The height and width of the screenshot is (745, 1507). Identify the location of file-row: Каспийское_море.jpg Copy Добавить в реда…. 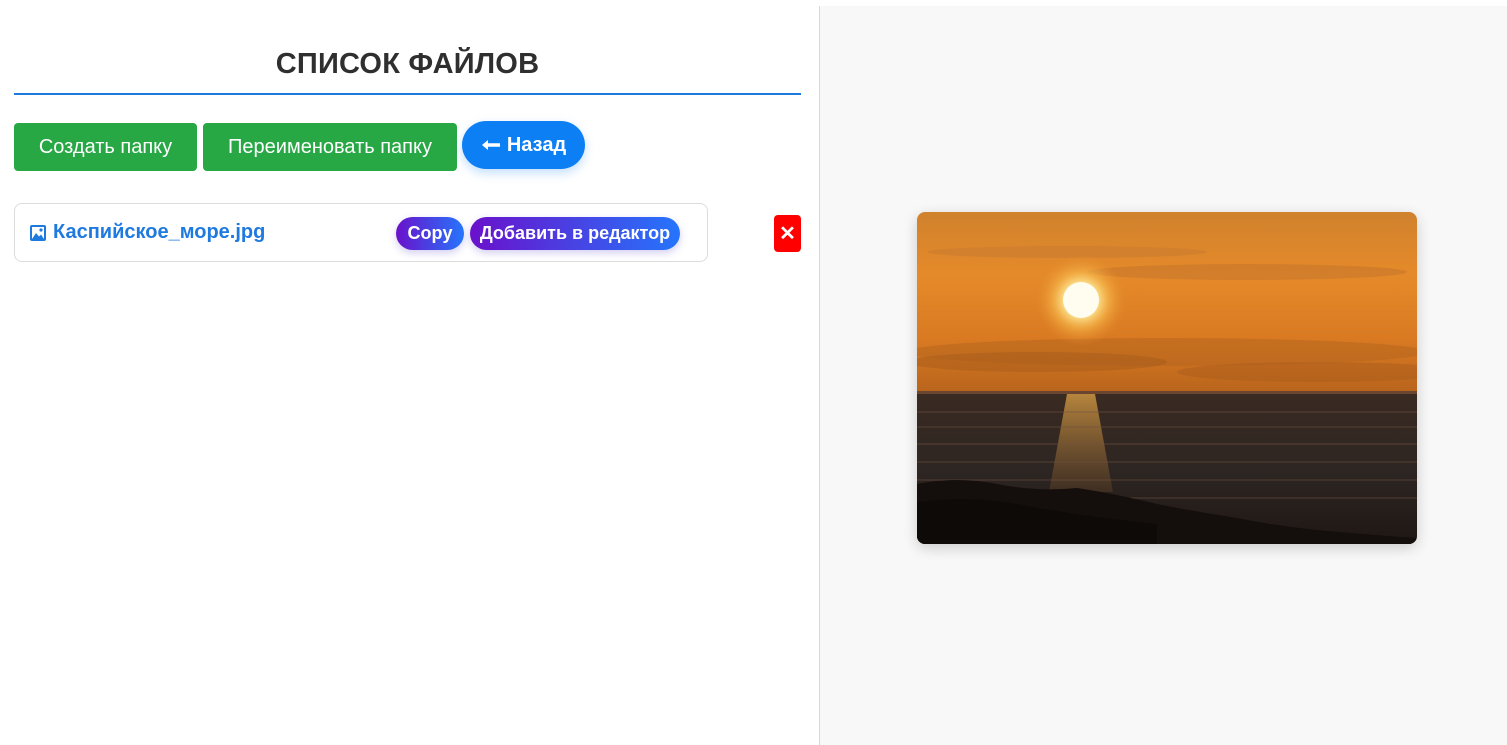
(361, 232).